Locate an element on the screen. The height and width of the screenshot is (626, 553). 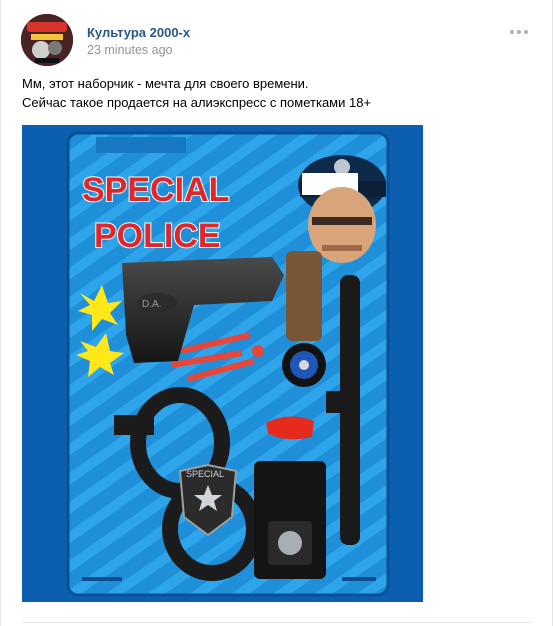
package-title-line1: SPECIAL is located at coordinates (155, 190).